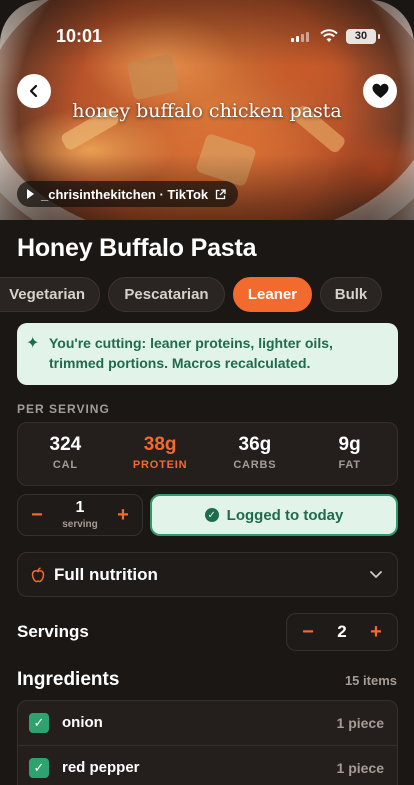  I want to click on logged-to-today-button: ✓ Logged to today, so click(274, 515).